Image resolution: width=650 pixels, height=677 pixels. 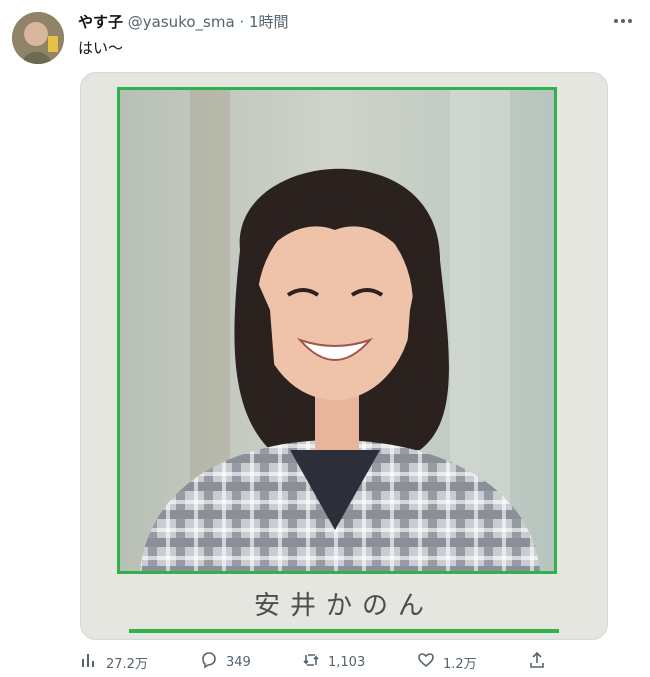 What do you see at coordinates (127, 664) in the screenshot?
I see `views-count: 27.2万` at bounding box center [127, 664].